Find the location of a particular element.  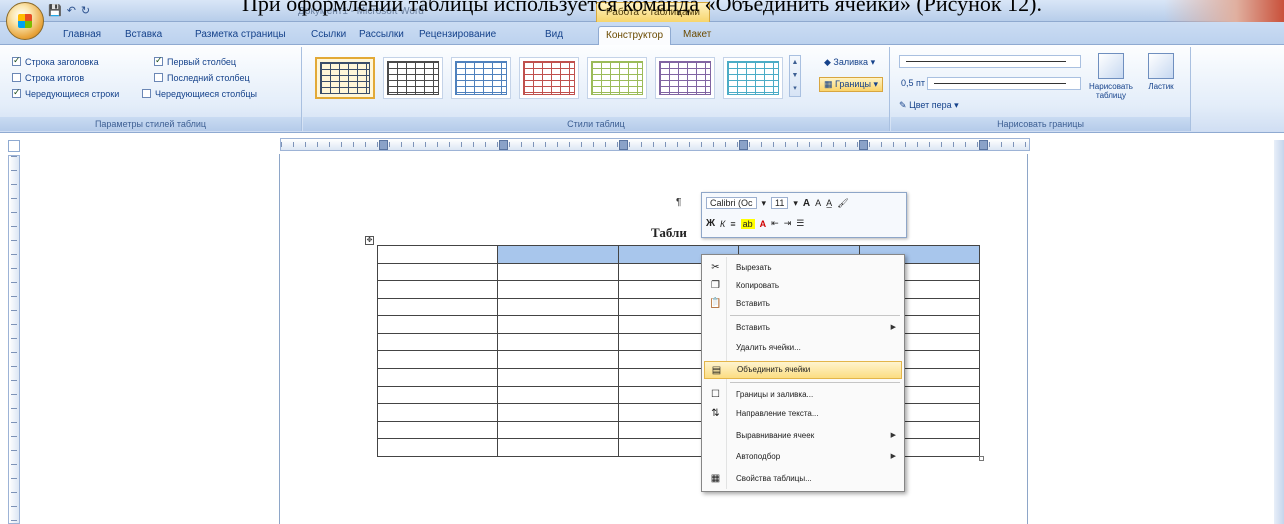

format-painter-icon: 🖌 is located at coordinates (842, 203).